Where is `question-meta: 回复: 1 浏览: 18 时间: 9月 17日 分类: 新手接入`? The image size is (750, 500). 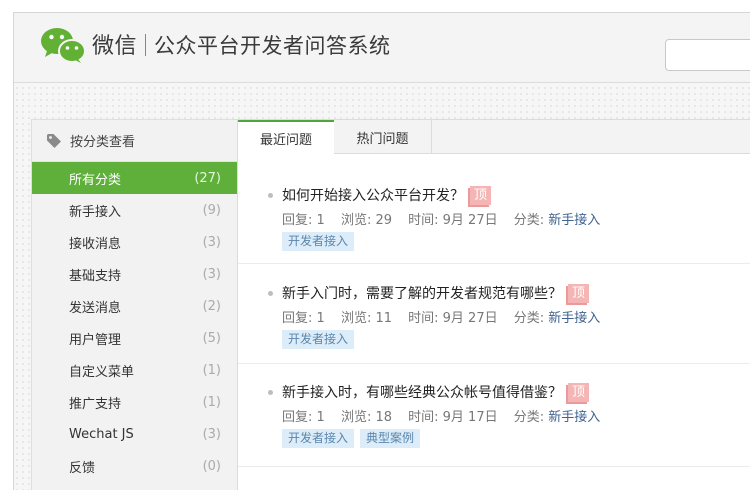 question-meta: 回复: 1 浏览: 18 时间: 9月 17日 分类: 新手接入 is located at coordinates (441, 415).